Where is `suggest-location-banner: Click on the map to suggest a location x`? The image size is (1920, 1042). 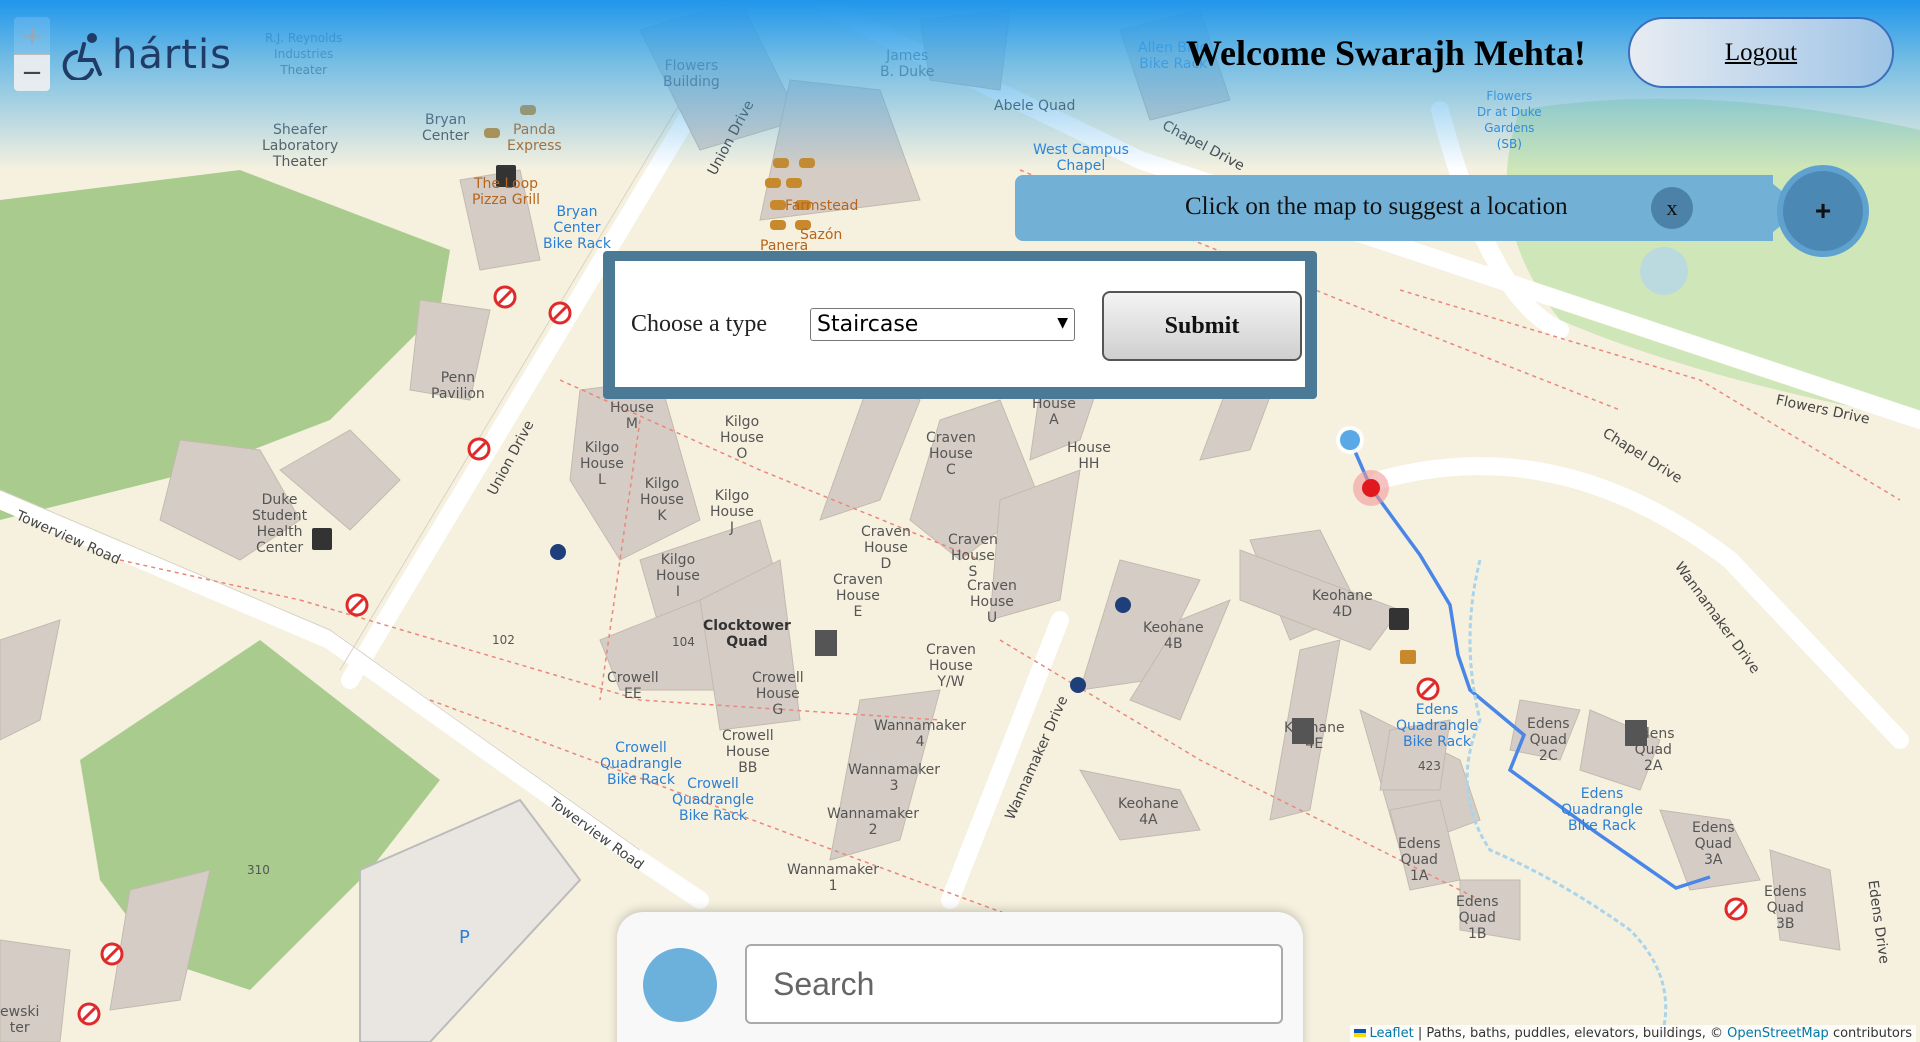 suggest-location-banner: Click on the map to suggest a location x is located at coordinates (1409, 208).